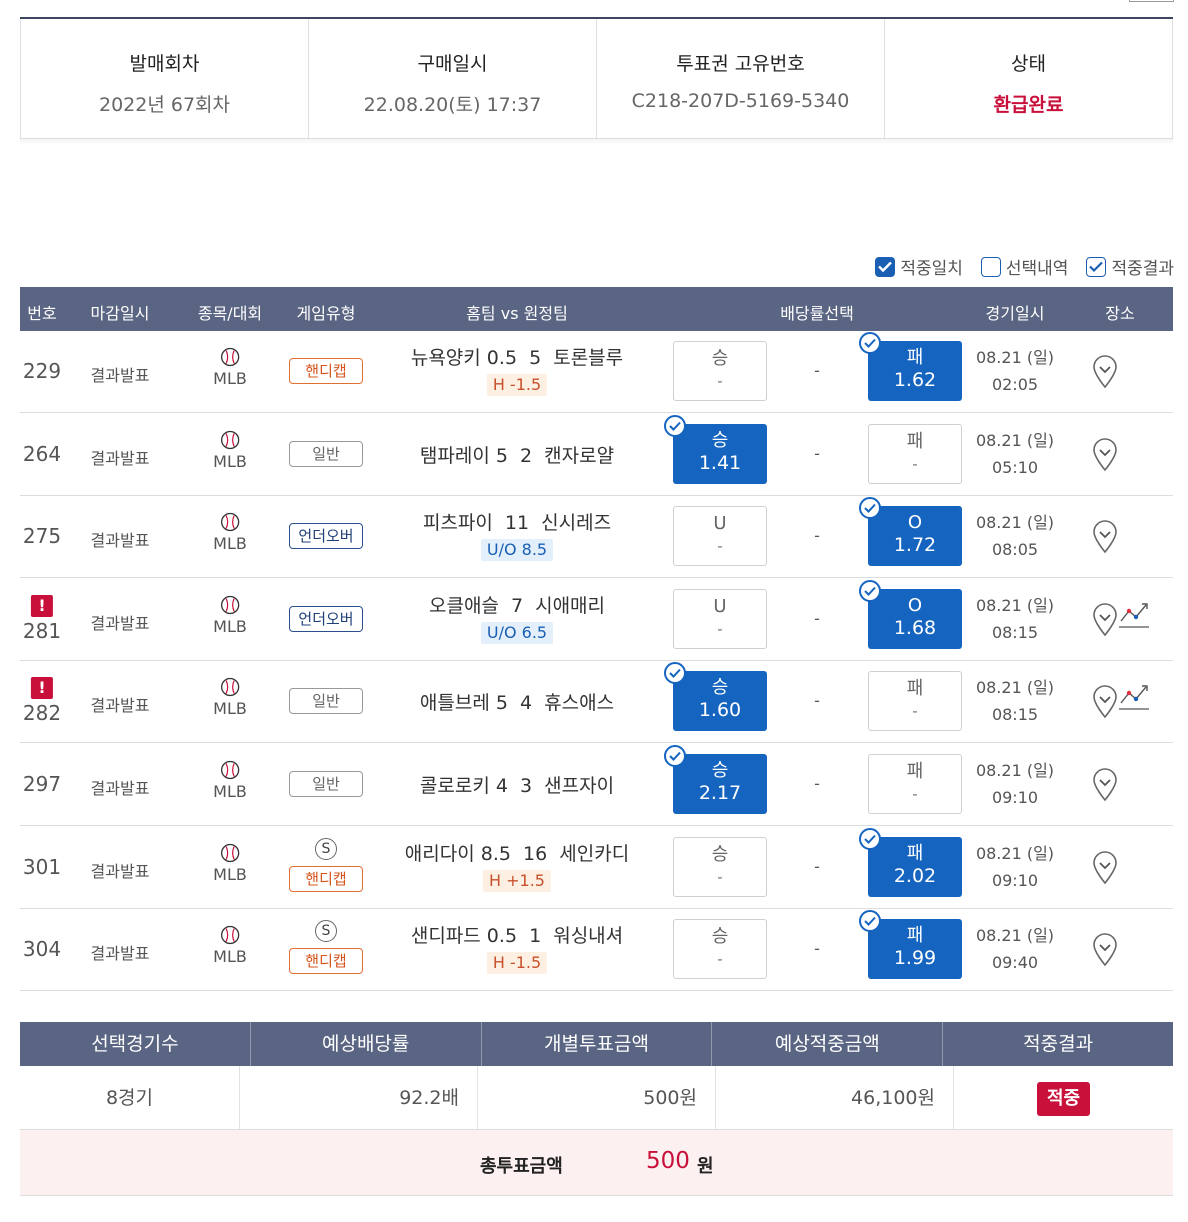 The image size is (1188, 1222). I want to click on total-value: 500, so click(668, 1161).